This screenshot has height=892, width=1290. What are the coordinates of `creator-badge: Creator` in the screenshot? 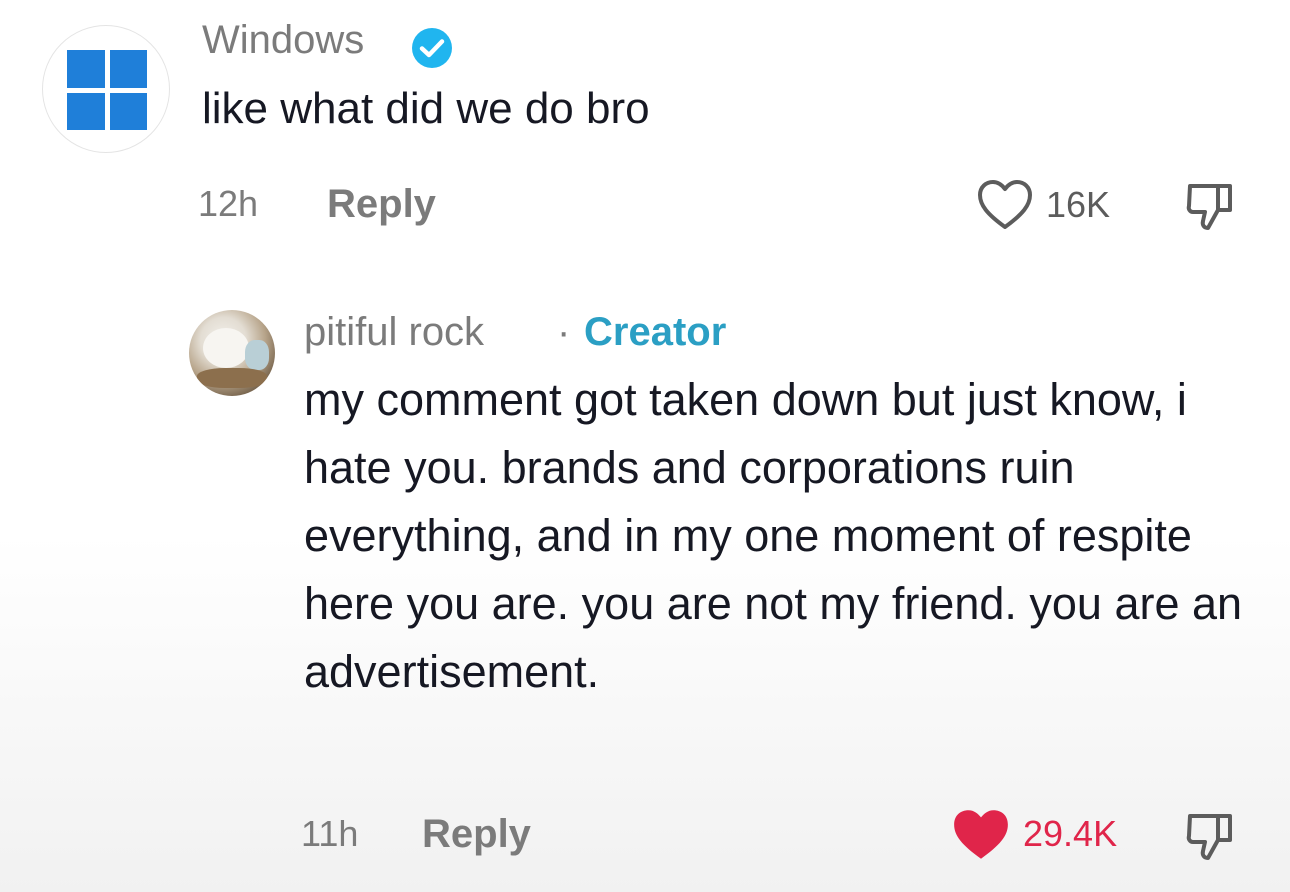 It's located at (655, 332).